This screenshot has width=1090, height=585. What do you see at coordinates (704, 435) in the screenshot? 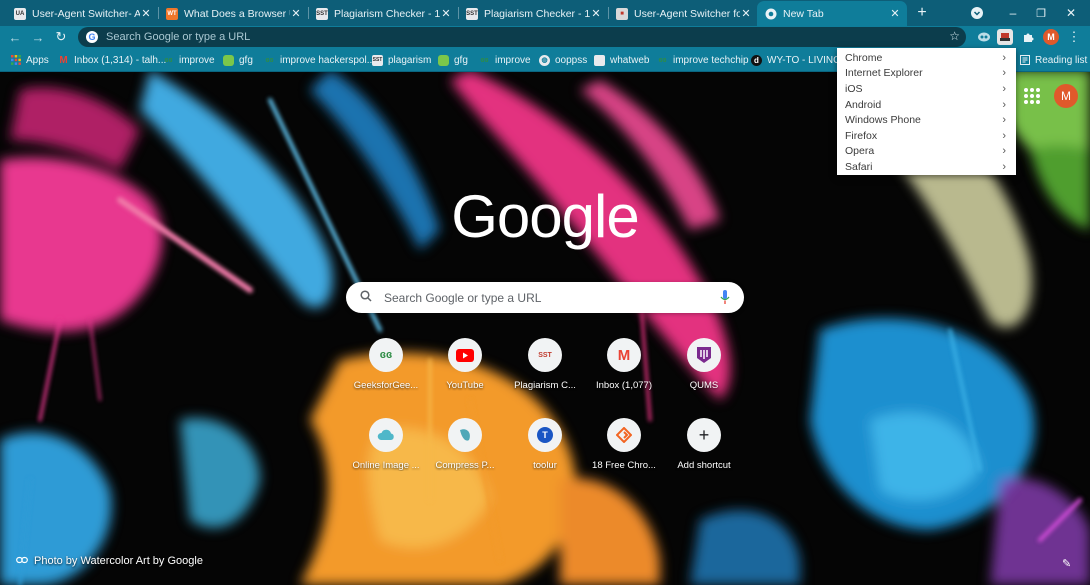
I see `plus-icon: +` at bounding box center [704, 435].